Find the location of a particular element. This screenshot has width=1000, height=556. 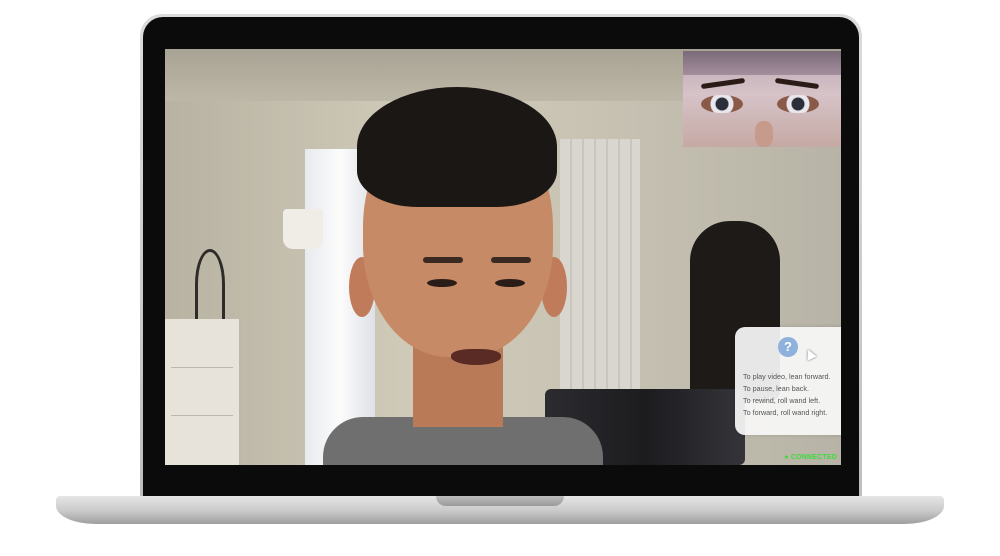

help-line-play: To play video, lean forward. is located at coordinates (787, 376).